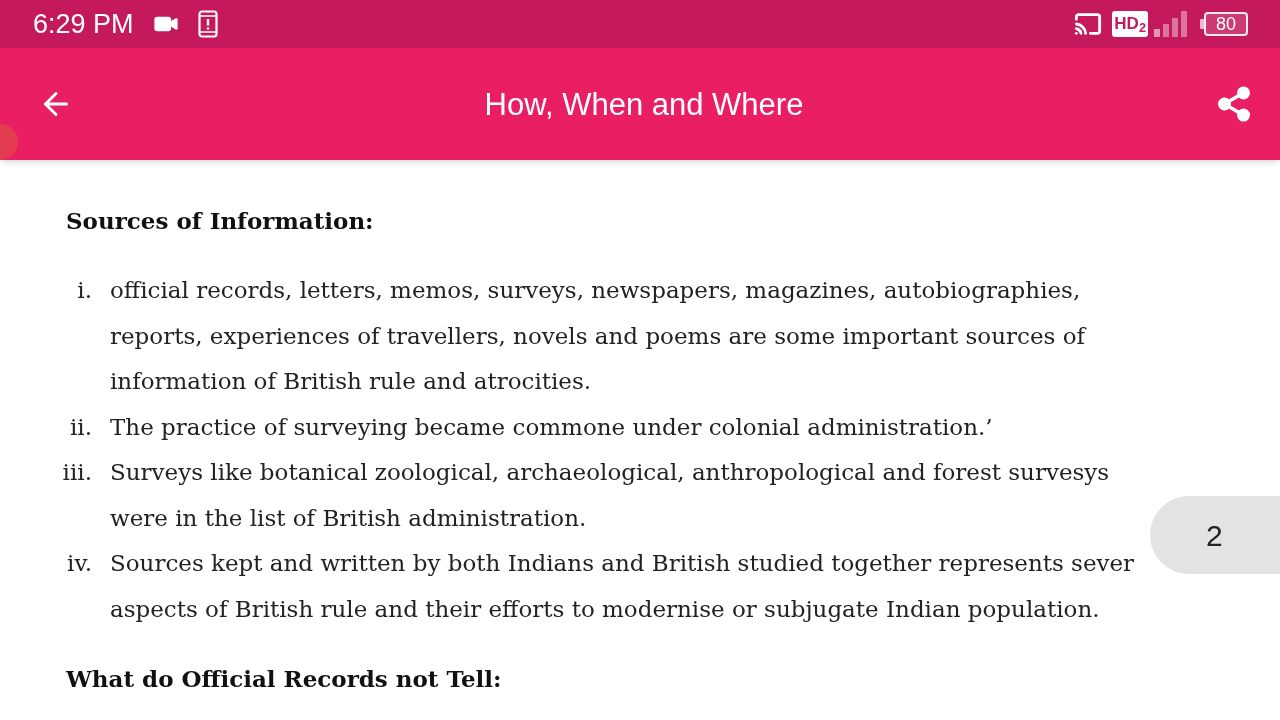  Describe the element at coordinates (284, 679) in the screenshot. I see `section-heading: What do Official Records not Tell:` at that location.